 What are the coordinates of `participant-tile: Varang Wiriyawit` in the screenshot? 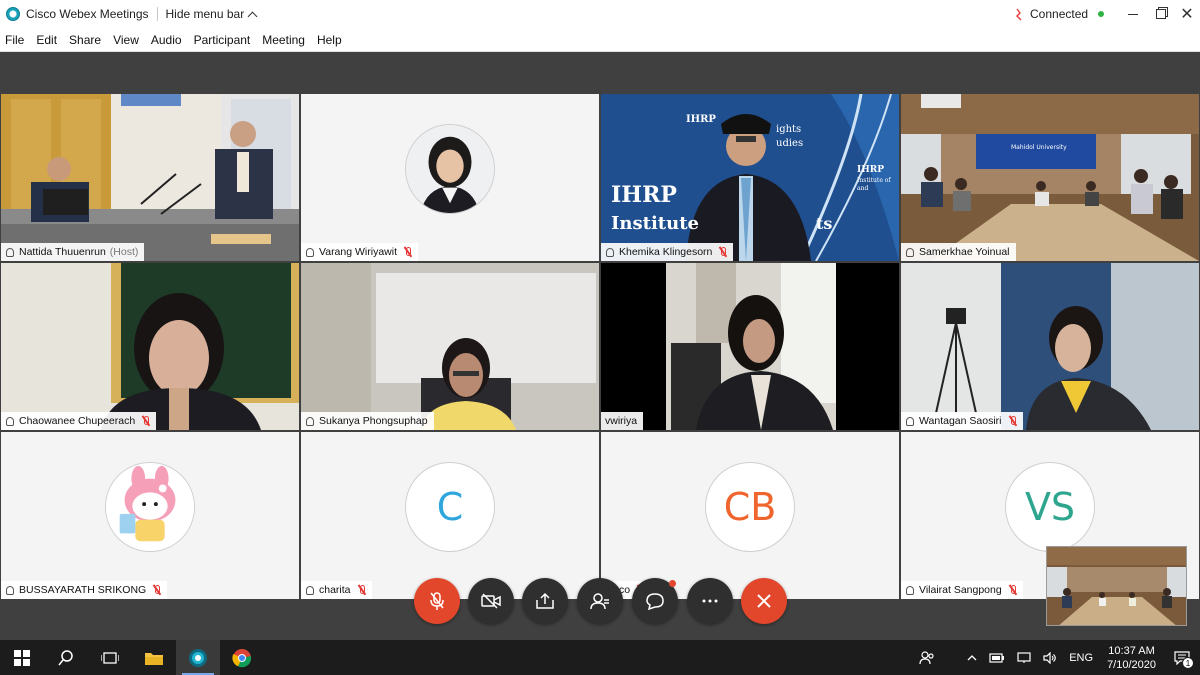 It's located at (450, 177).